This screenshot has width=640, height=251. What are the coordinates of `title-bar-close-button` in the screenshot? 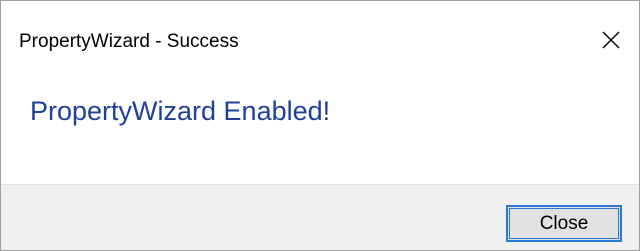 It's located at (611, 40).